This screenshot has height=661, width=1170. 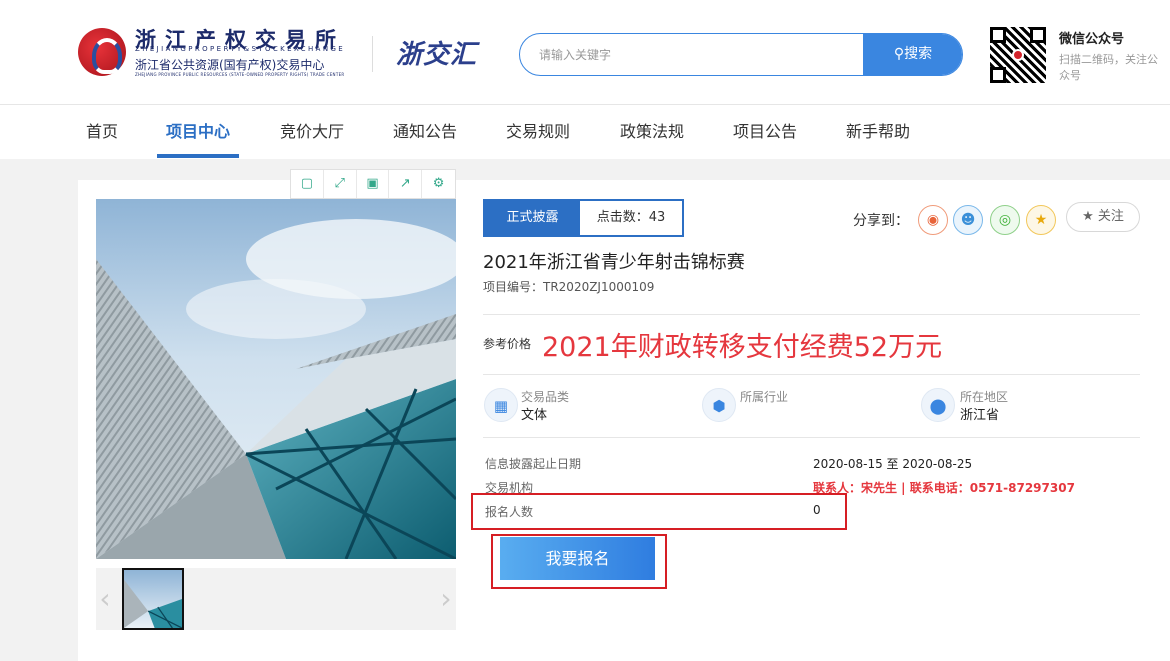 What do you see at coordinates (340, 184) in the screenshot?
I see `fullscreen-icon: ⤢` at bounding box center [340, 184].